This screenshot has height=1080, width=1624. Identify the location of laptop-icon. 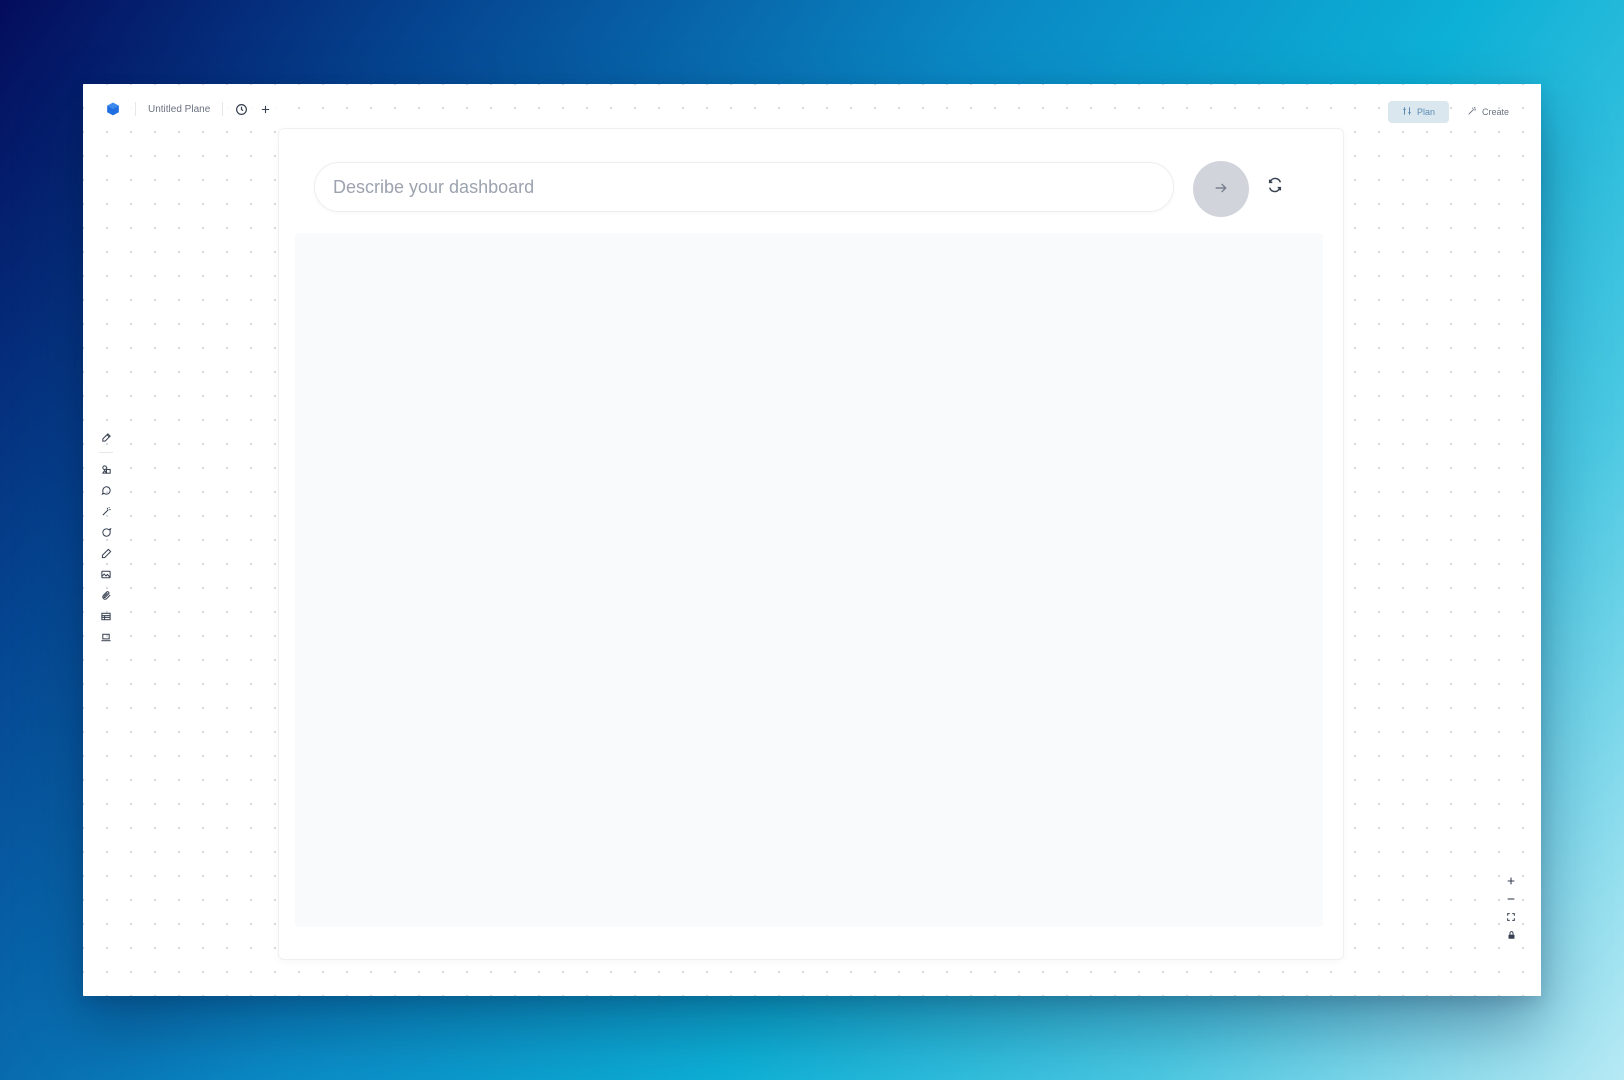
(106, 637).